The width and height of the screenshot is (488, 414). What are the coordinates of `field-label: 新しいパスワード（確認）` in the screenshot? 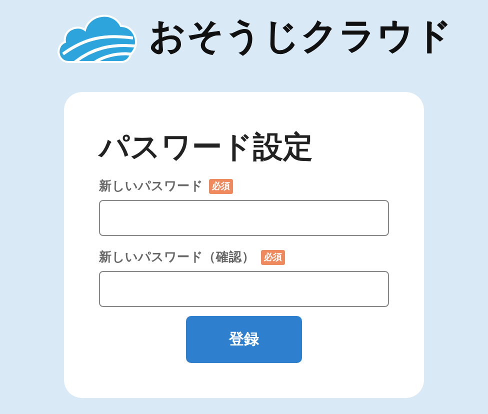 It's located at (177, 257).